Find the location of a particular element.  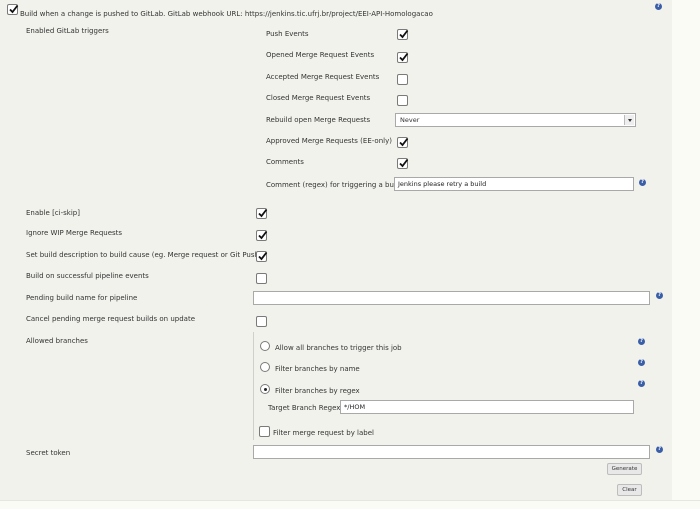

ci-skip-checkbox is located at coordinates (262, 213).